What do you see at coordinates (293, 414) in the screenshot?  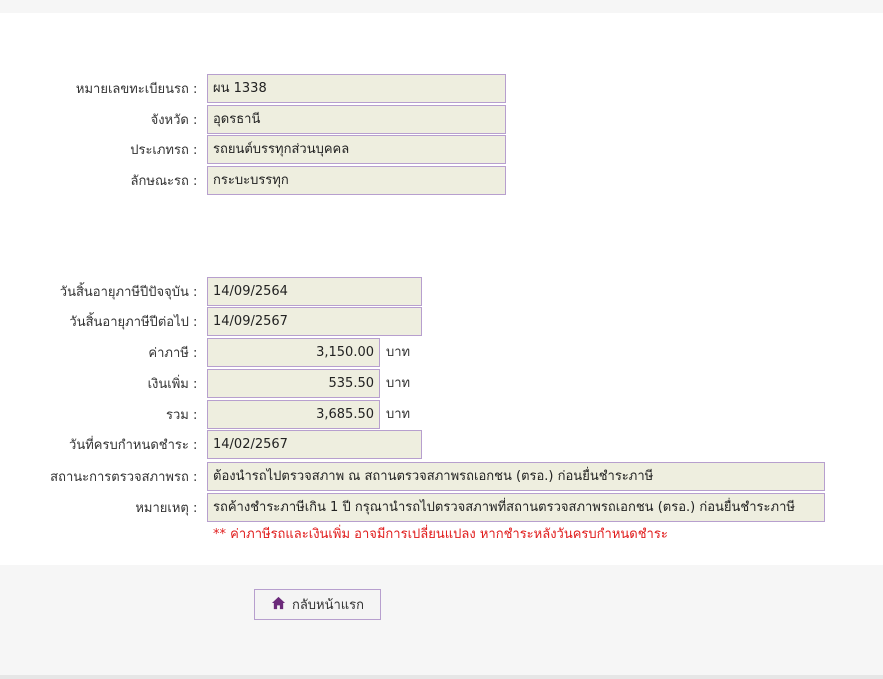 I see `total-amount-field: 3,685.50` at bounding box center [293, 414].